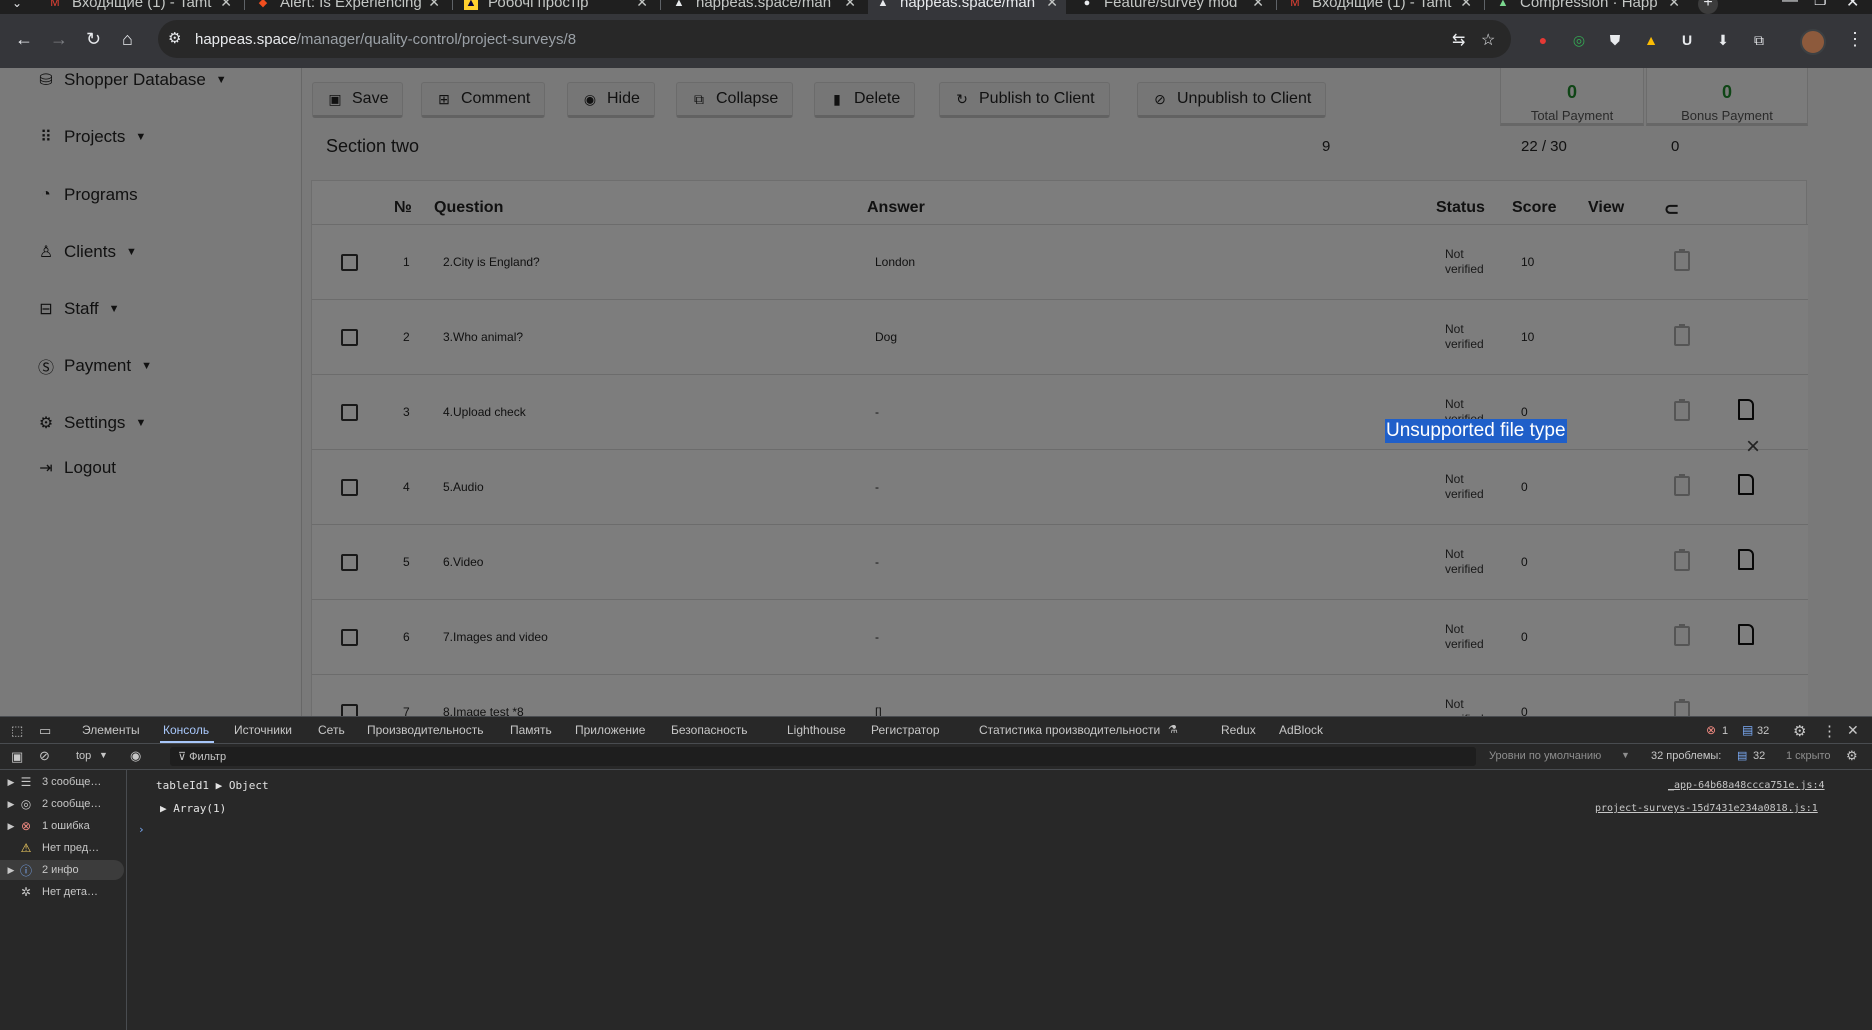 Image resolution: width=1872 pixels, height=1030 pixels. Describe the element at coordinates (91, 423) in the screenshot. I see `sidebar-item-settings: ⚙ Settings ▼` at that location.